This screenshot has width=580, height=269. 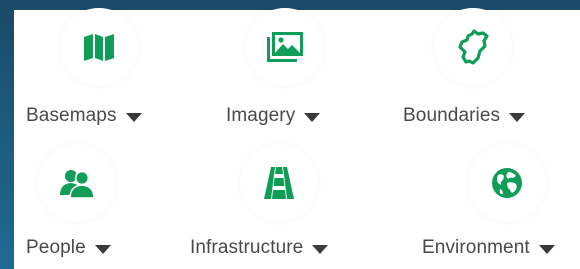 I want to click on basemaps-dropdown: Basemaps, so click(x=84, y=116).